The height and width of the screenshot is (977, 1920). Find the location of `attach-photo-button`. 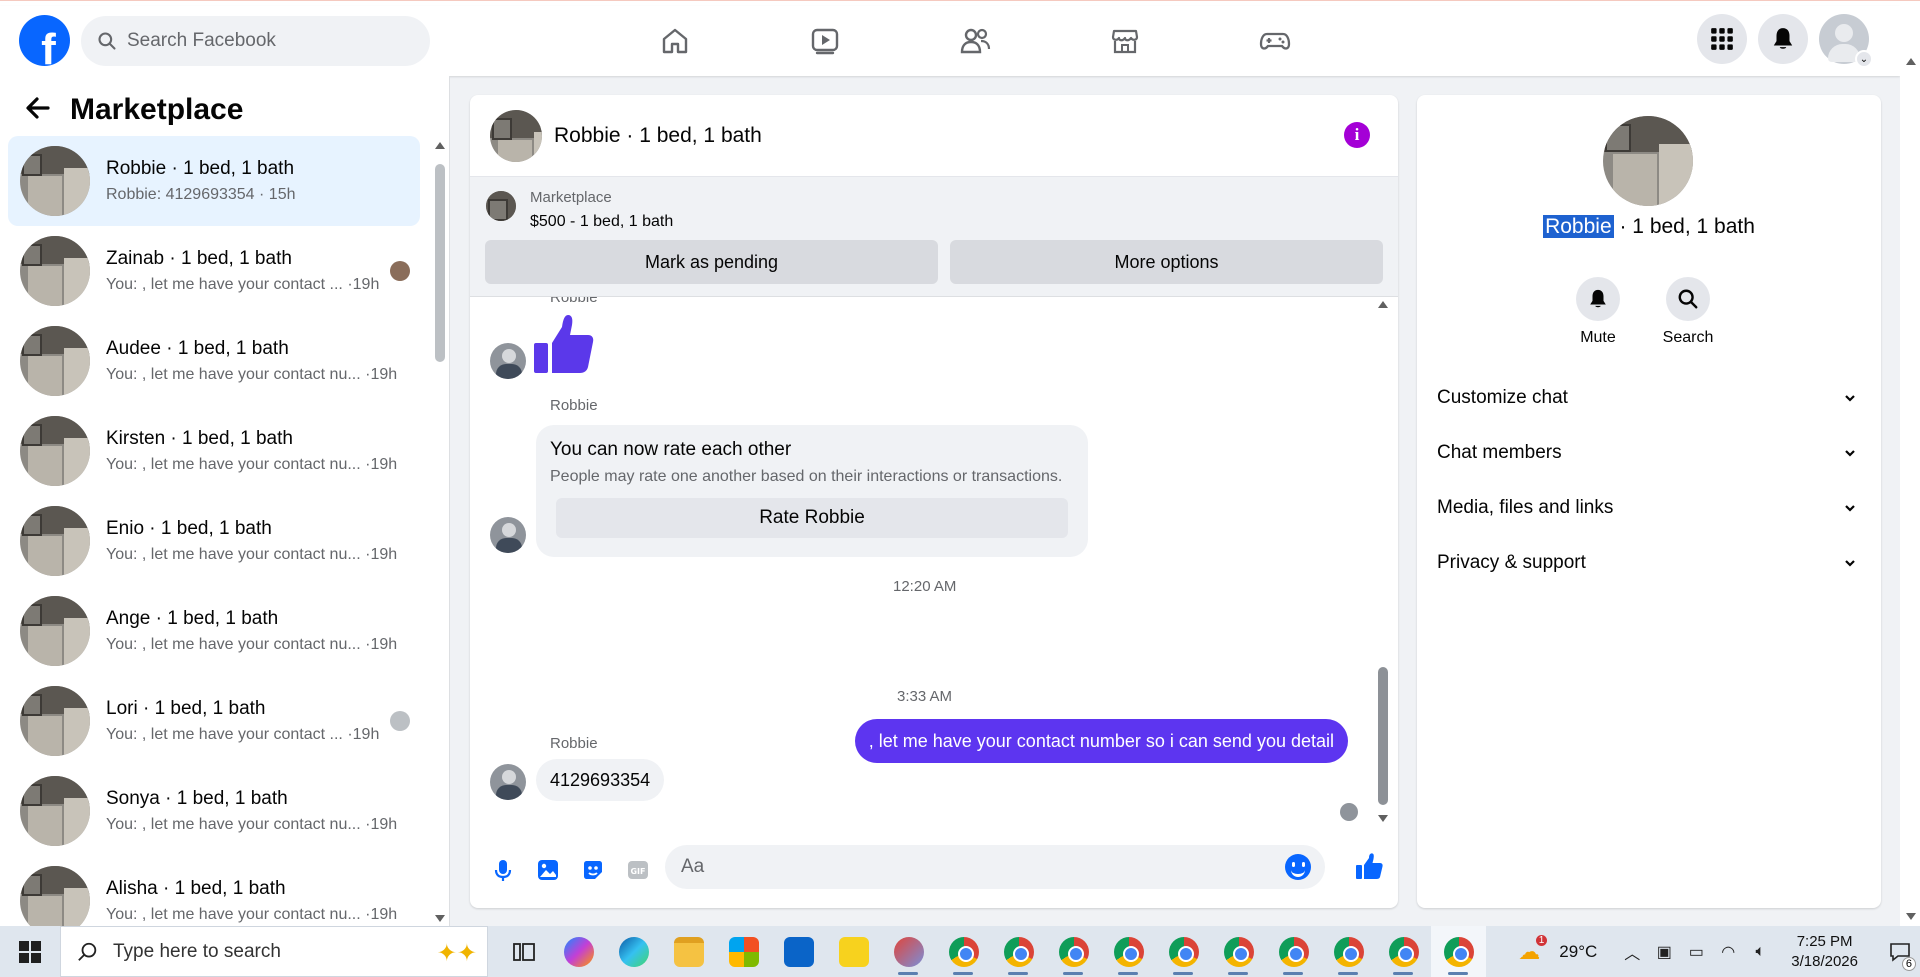

attach-photo-button is located at coordinates (547, 870).